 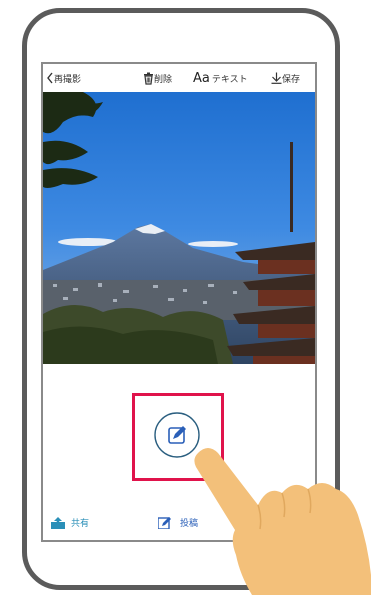 What do you see at coordinates (291, 79) in the screenshot?
I see `save-label: 保存` at bounding box center [291, 79].